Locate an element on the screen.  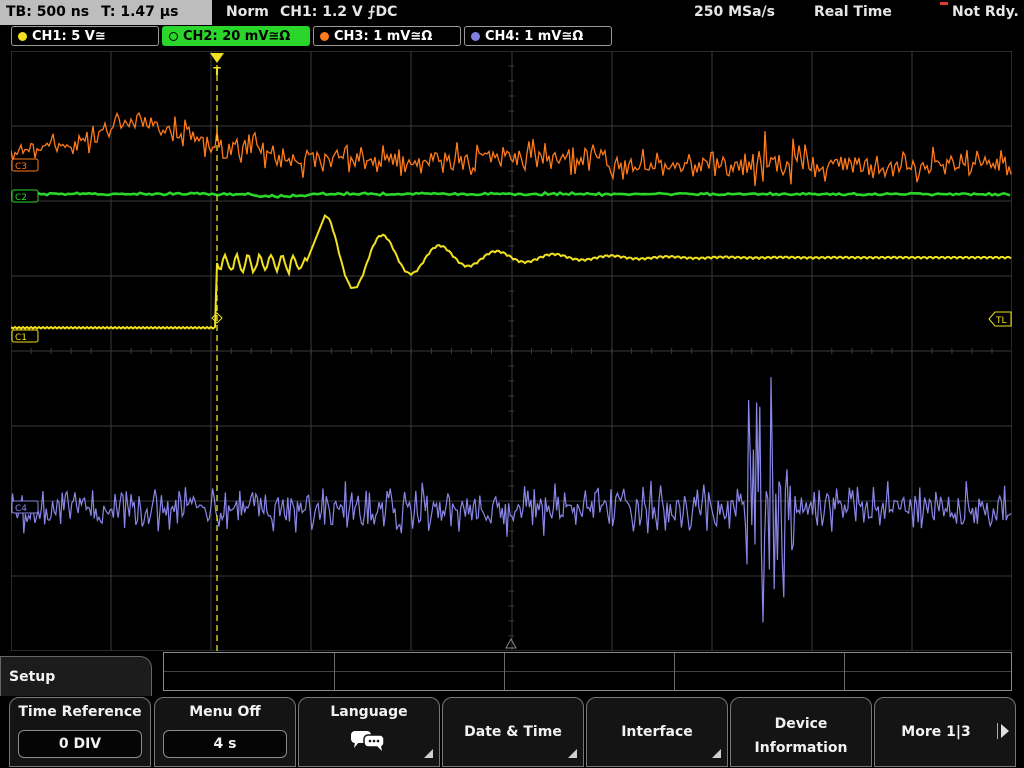
menu-off-softkey: Menu Off 4 s is located at coordinates (225, 732).